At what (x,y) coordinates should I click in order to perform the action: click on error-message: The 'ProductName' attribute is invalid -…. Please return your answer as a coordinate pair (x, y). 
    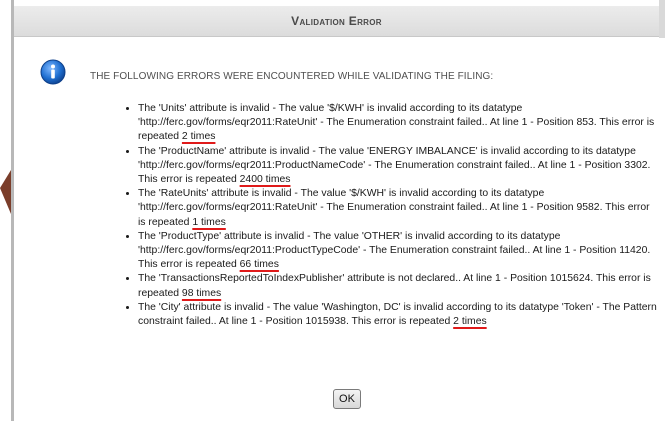
    Looking at the image, I should click on (394, 165).